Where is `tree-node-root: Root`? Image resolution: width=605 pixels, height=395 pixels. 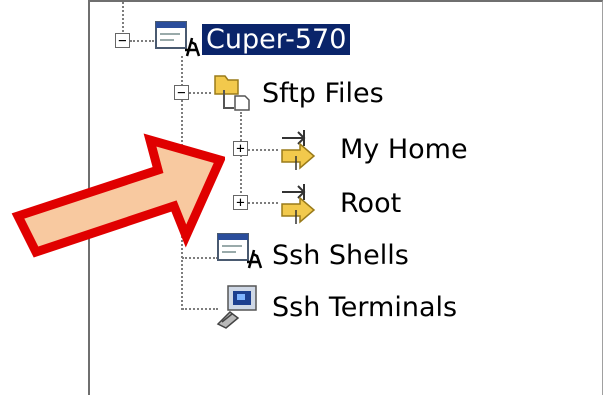
tree-node-root: Root is located at coordinates (370, 203).